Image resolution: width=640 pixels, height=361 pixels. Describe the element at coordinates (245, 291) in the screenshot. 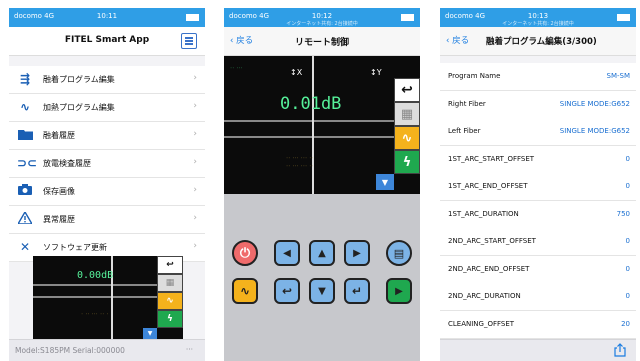

I see `heat-button: ∿` at that location.